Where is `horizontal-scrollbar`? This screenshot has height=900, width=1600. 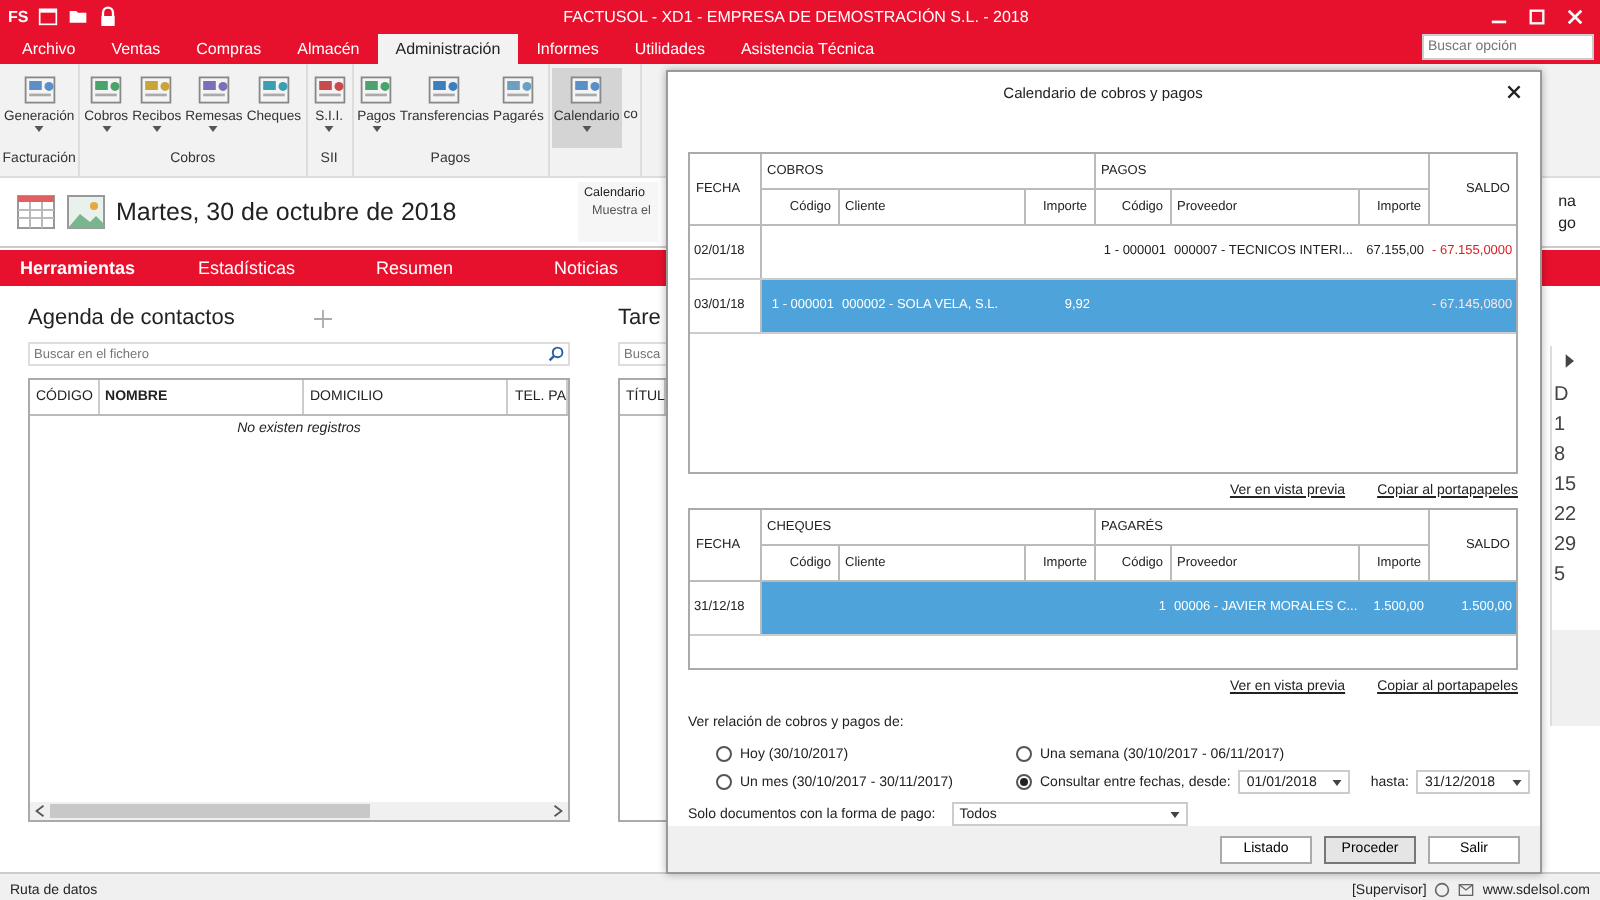
horizontal-scrollbar is located at coordinates (299, 811).